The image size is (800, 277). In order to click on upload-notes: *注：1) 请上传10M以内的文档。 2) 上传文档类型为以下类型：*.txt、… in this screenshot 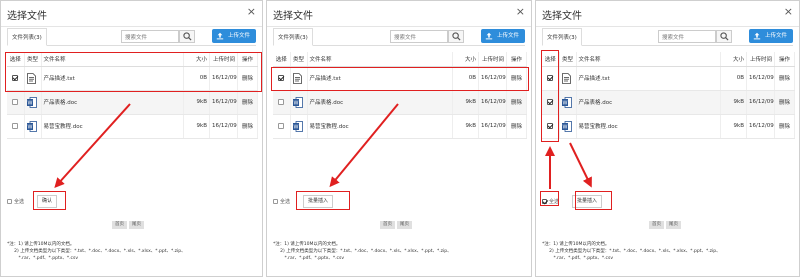, I will do `click(631, 251)`.